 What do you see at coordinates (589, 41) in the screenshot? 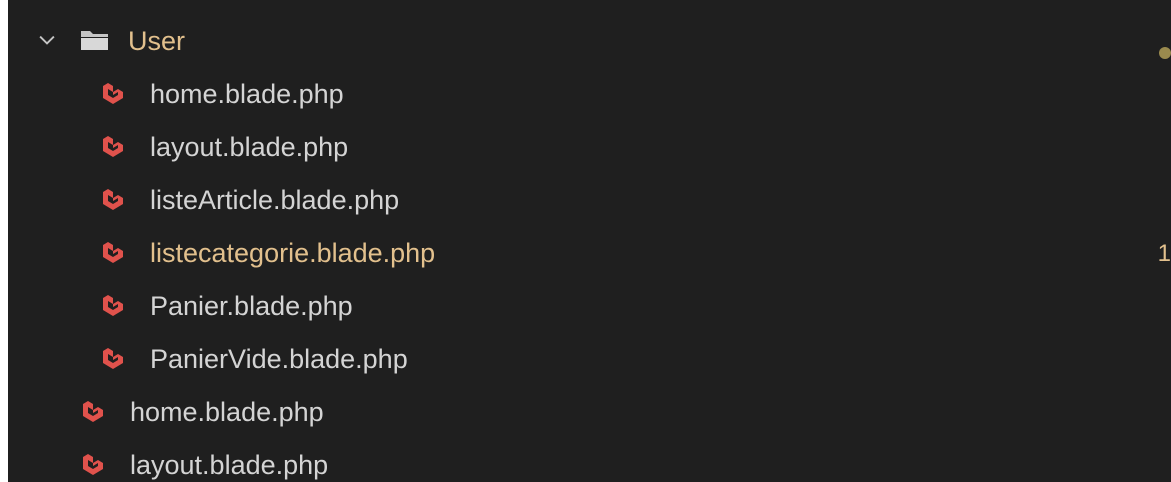
I see `folder-row-user: User` at bounding box center [589, 41].